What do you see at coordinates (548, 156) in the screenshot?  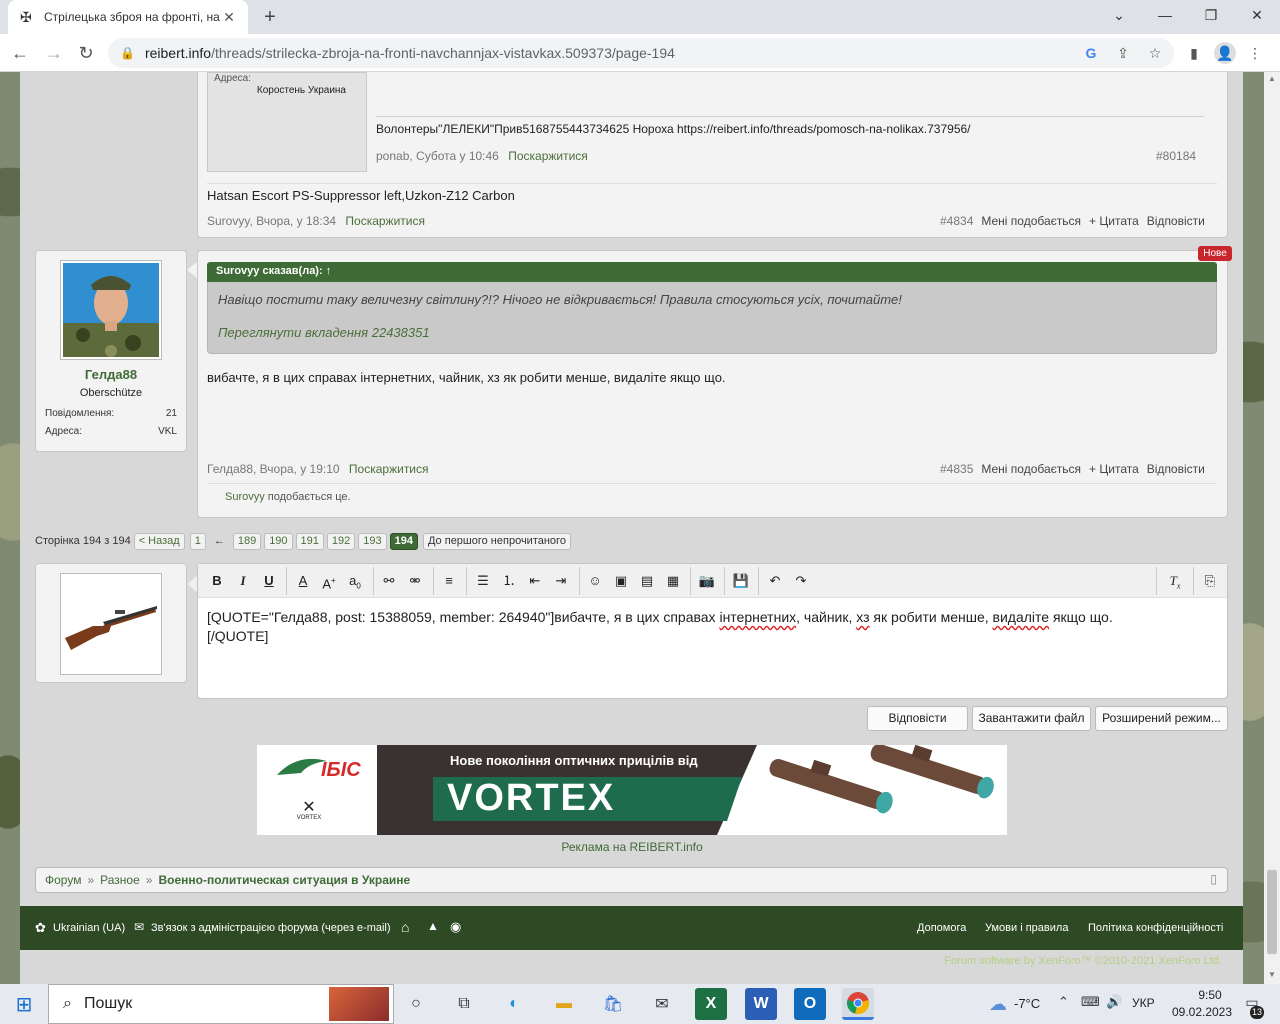 I see `nested-report-link: Поскаржитися` at bounding box center [548, 156].